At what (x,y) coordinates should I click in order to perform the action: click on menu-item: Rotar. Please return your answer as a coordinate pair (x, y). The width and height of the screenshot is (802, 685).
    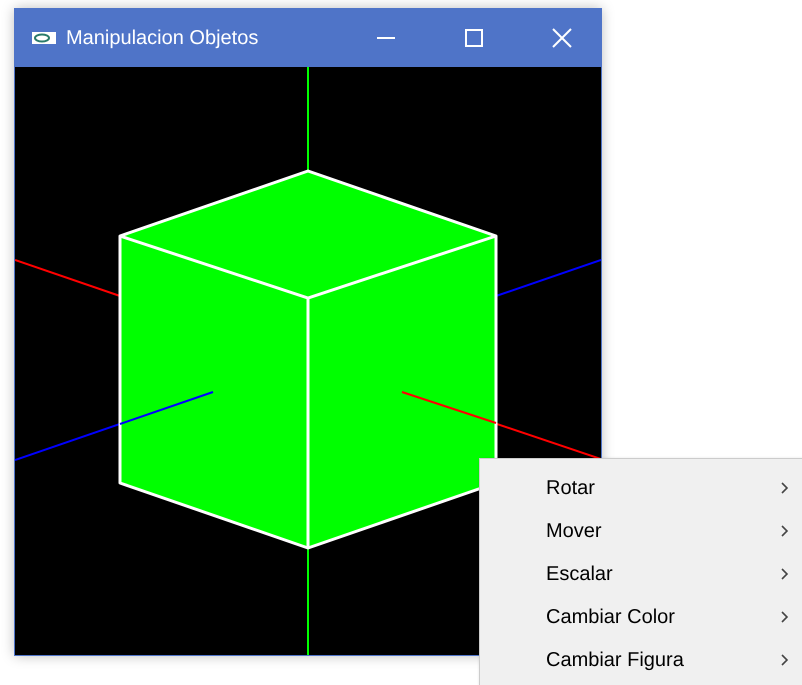
    Looking at the image, I should click on (641, 487).